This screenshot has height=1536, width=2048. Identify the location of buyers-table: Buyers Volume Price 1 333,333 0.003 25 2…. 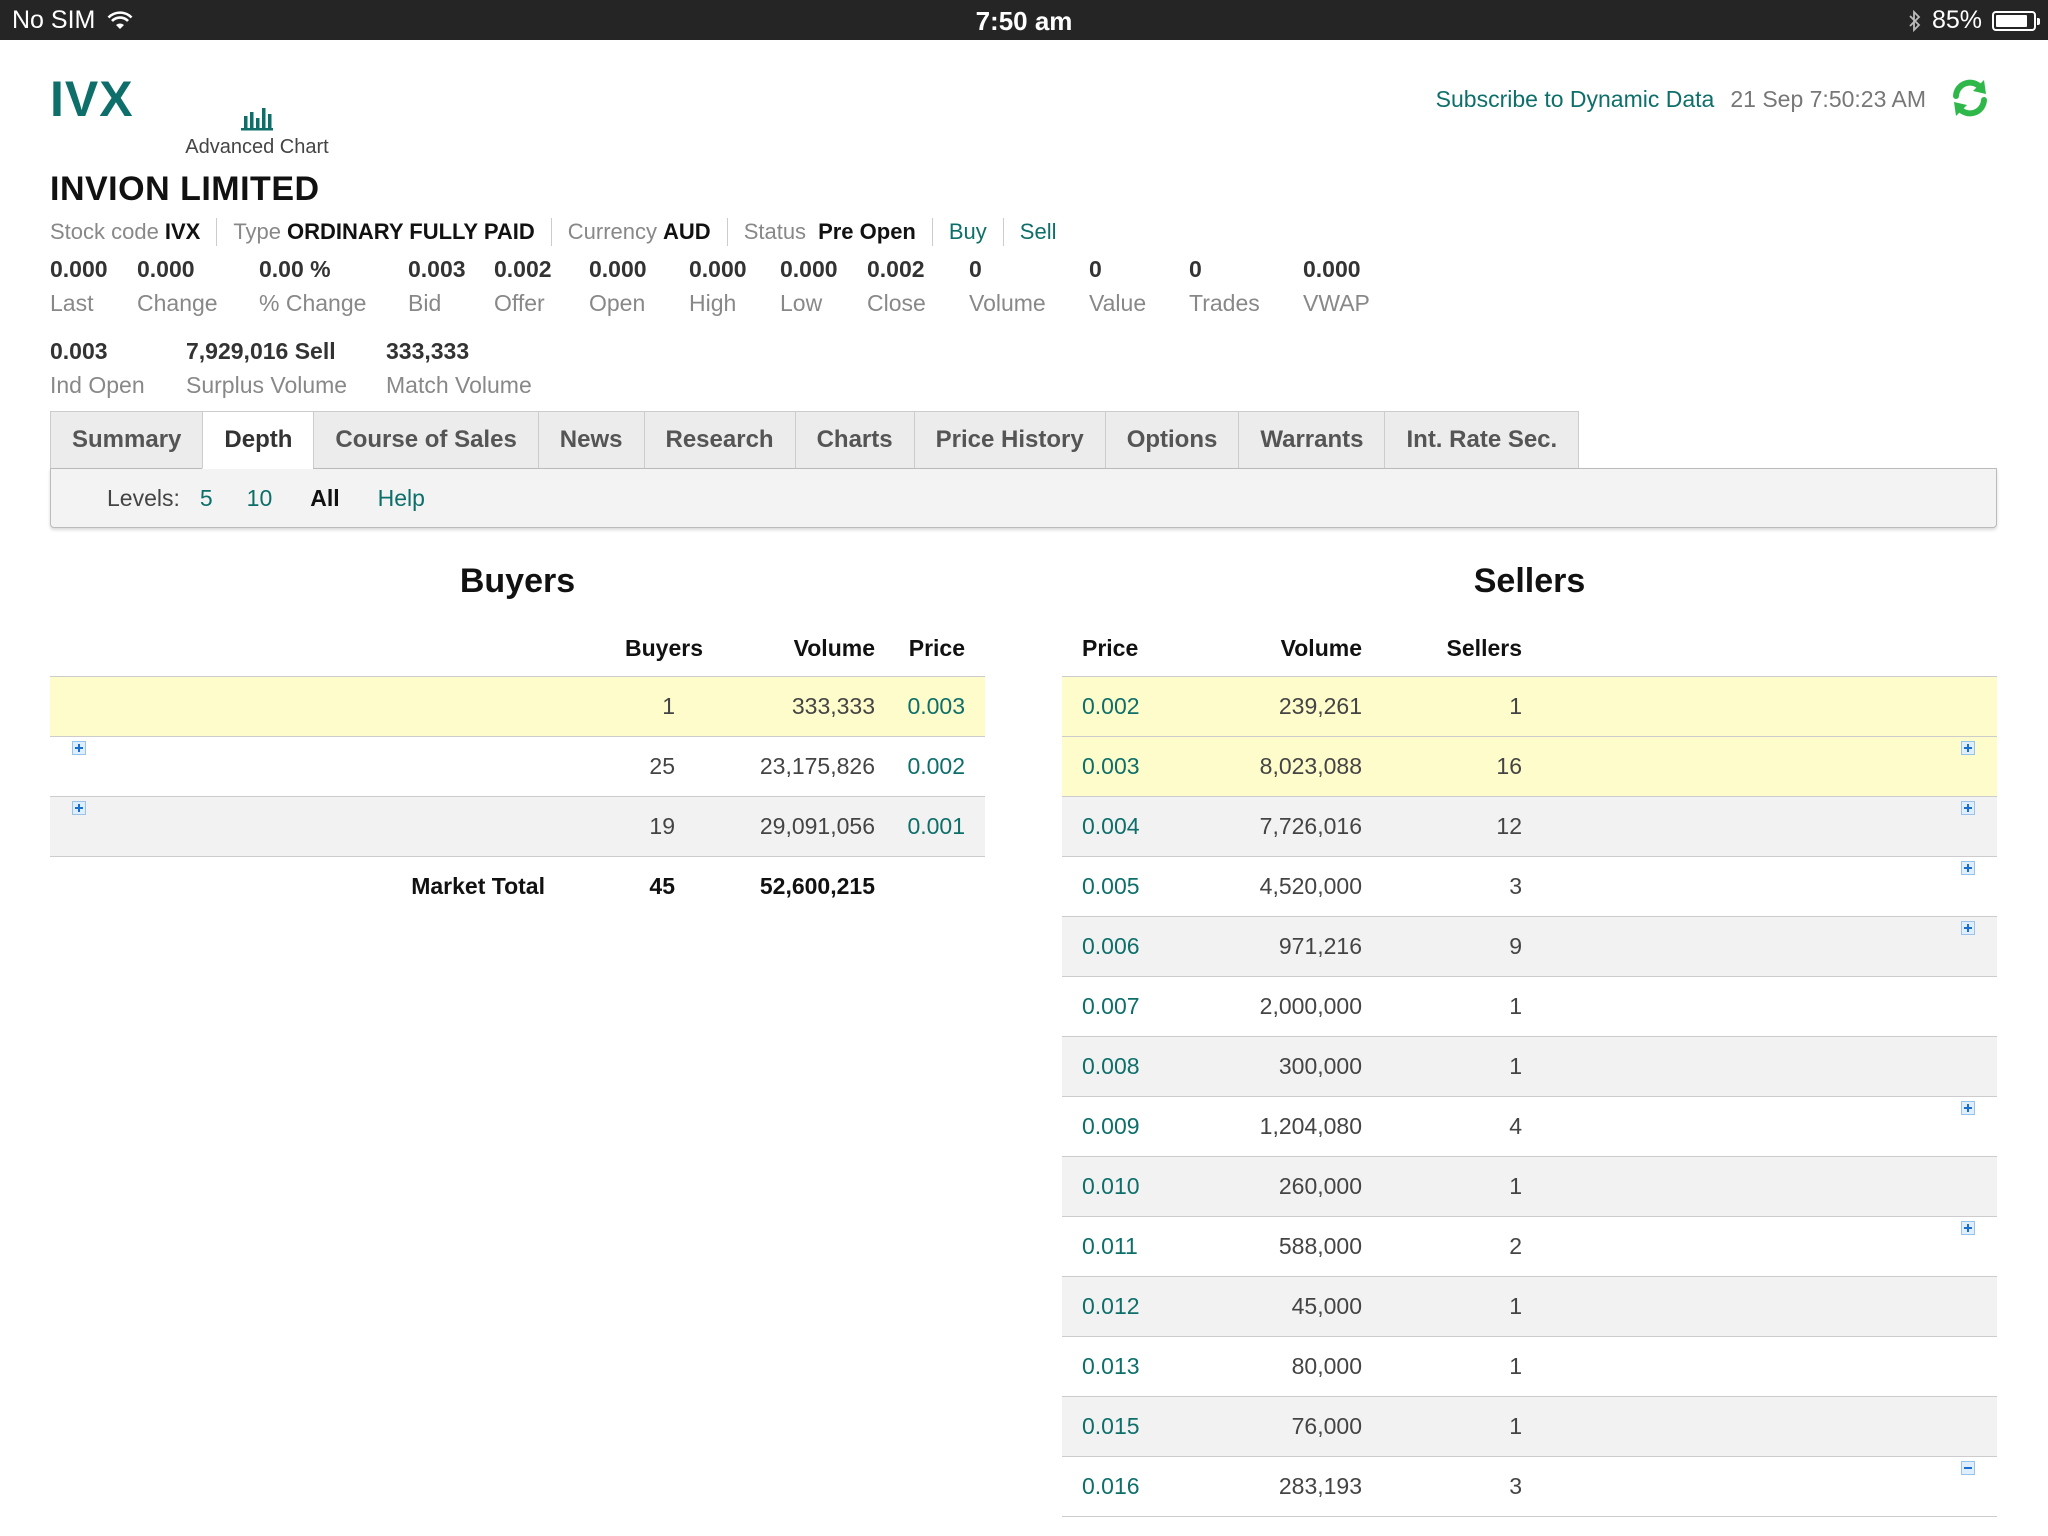
(517, 768).